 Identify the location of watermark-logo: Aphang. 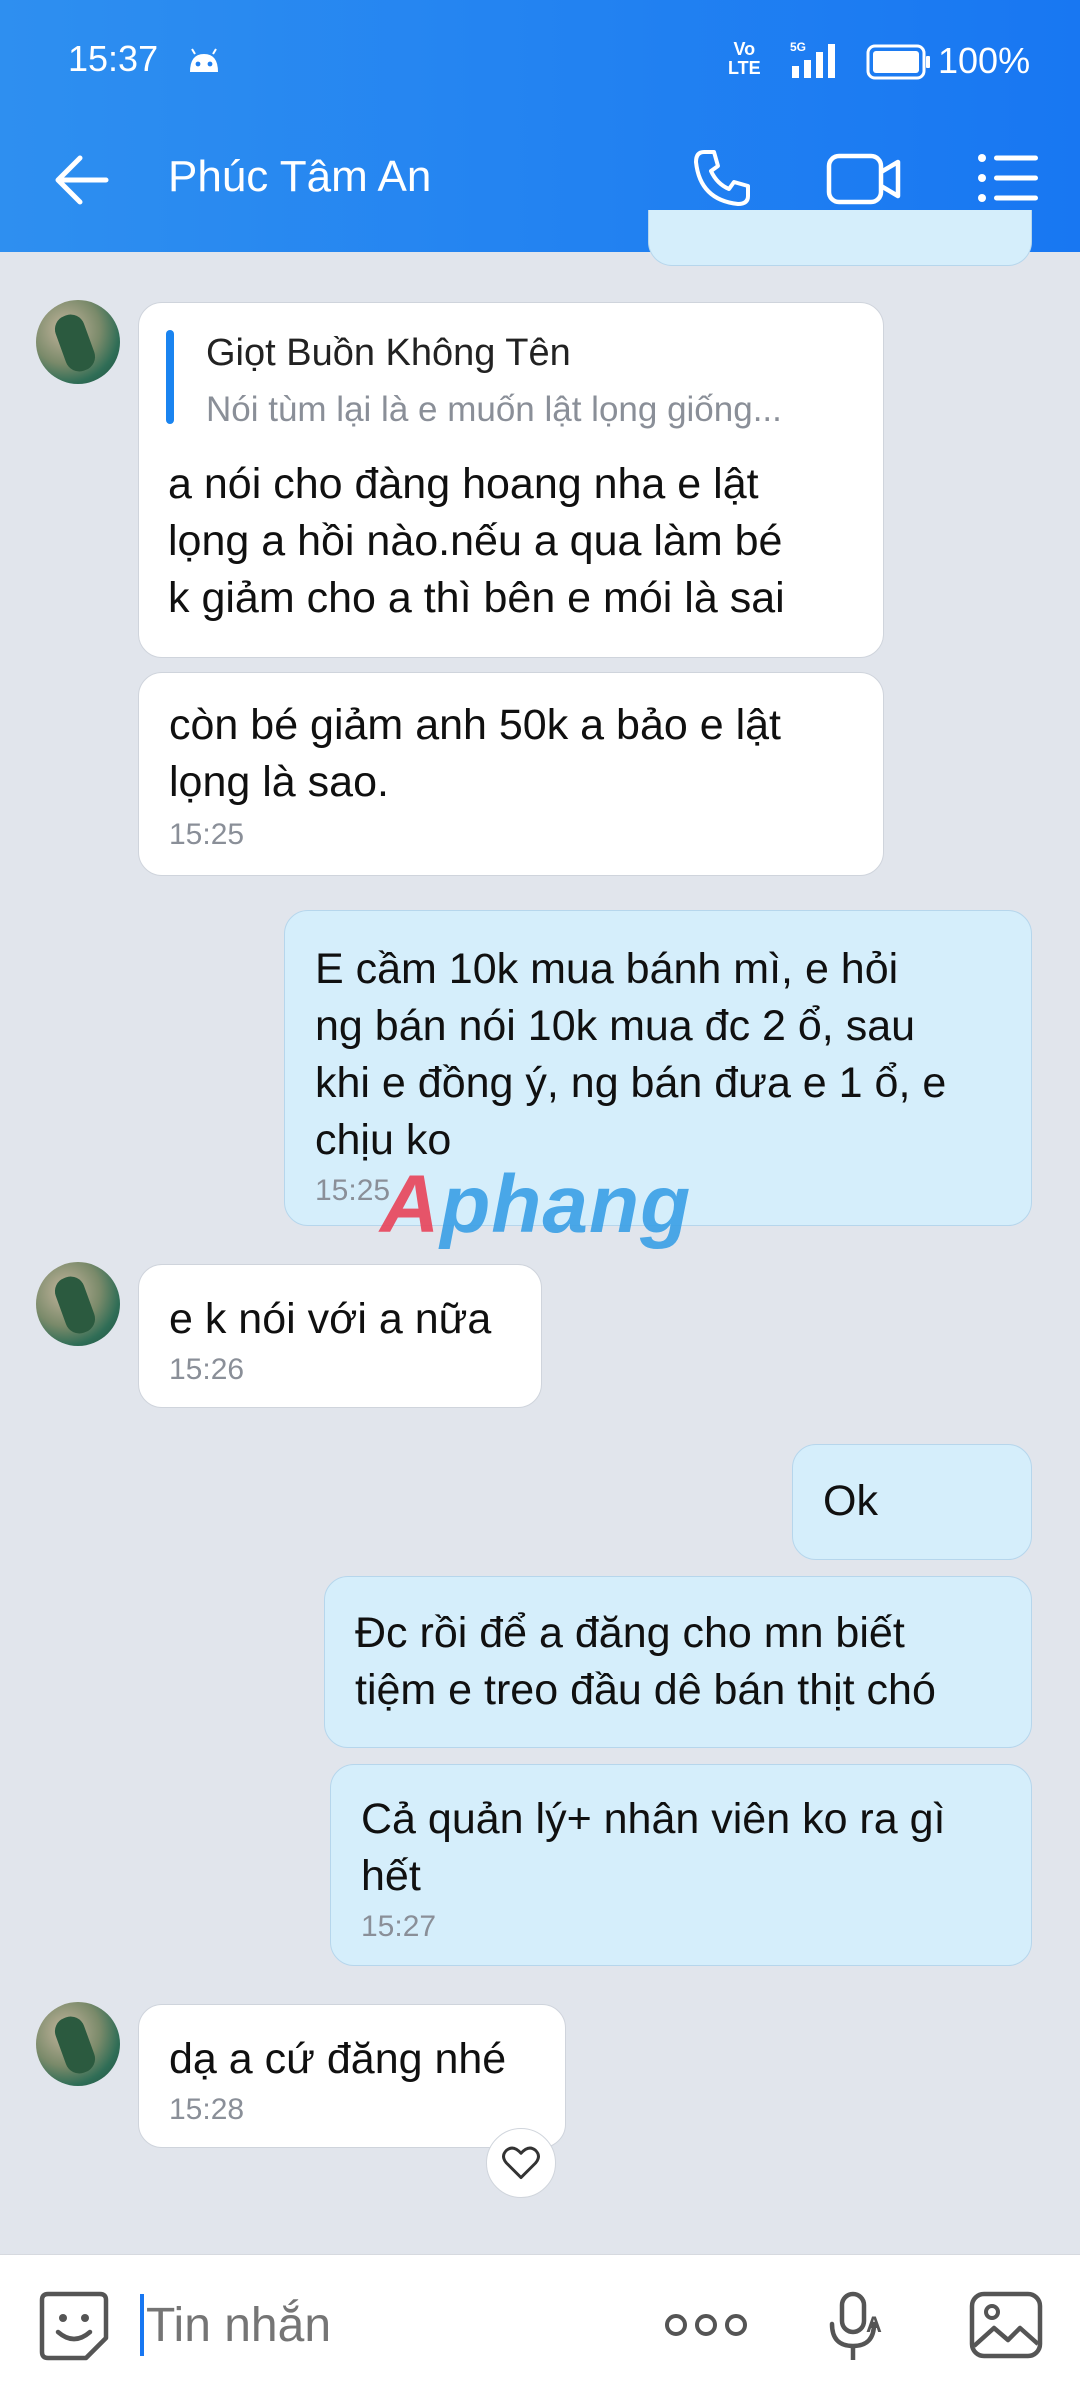
(535, 1205).